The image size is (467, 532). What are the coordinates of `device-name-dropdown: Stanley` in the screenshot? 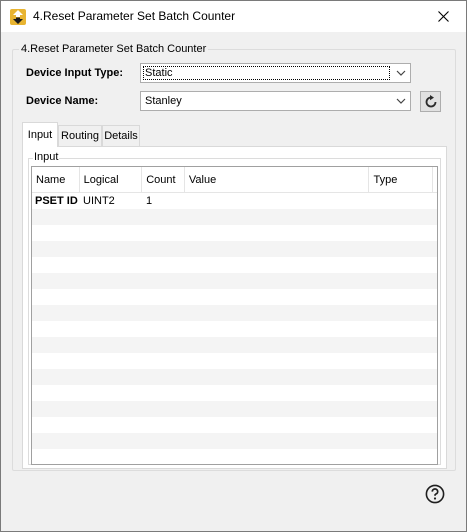 It's located at (275, 101).